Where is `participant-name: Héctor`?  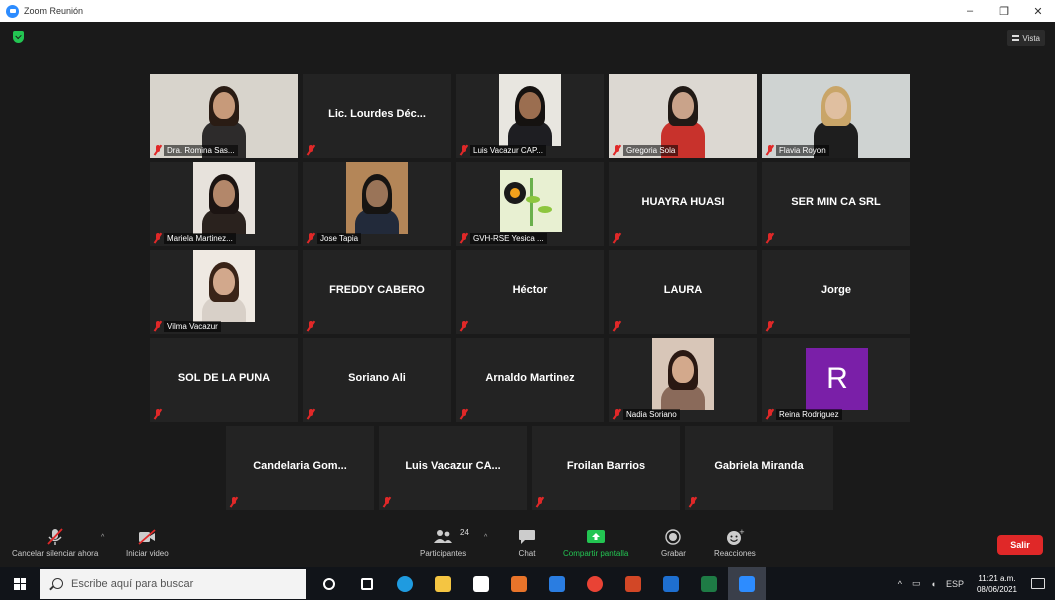 participant-name: Héctor is located at coordinates (530, 290).